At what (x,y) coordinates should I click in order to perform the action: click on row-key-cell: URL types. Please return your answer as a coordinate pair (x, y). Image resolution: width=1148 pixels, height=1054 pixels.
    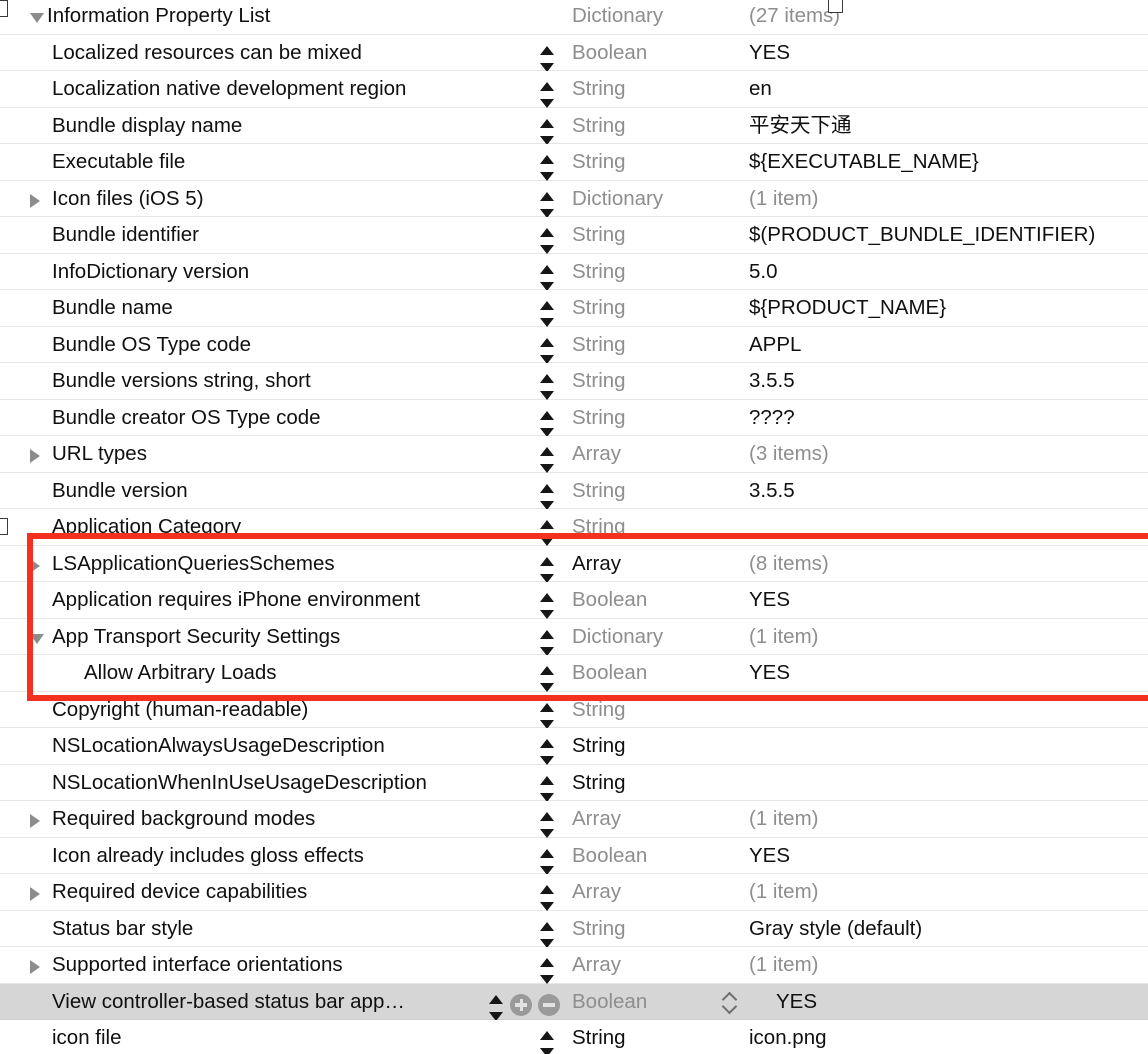
    Looking at the image, I should click on (235, 454).